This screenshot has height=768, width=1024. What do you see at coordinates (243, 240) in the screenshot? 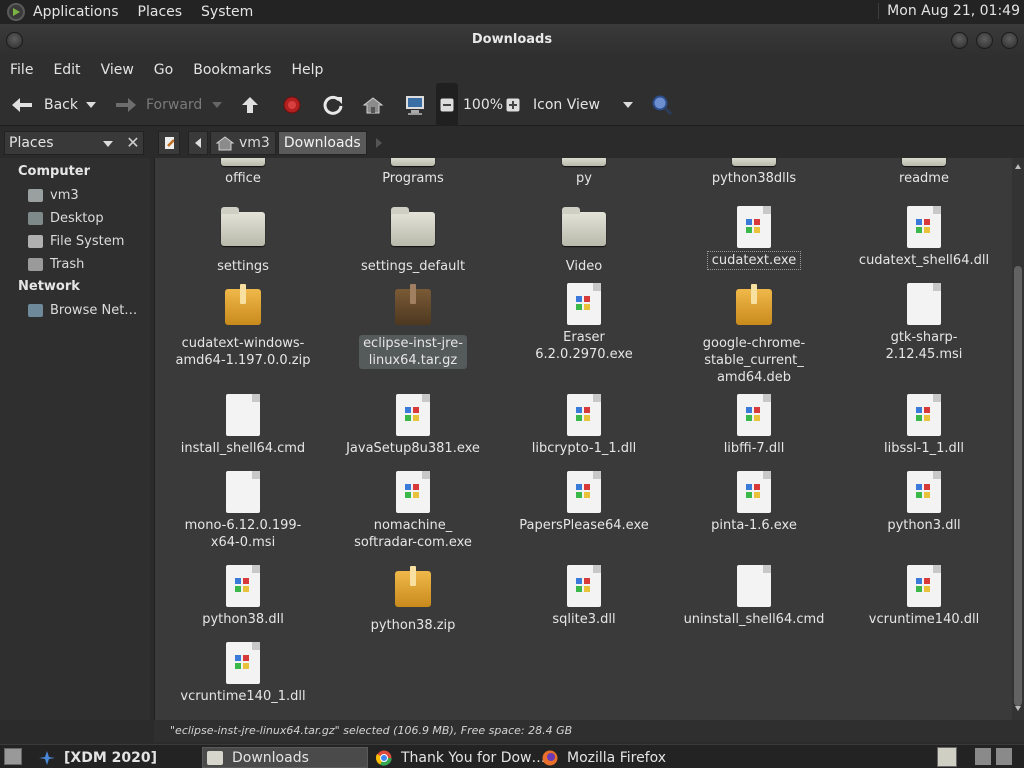
I see `file-item: settings` at bounding box center [243, 240].